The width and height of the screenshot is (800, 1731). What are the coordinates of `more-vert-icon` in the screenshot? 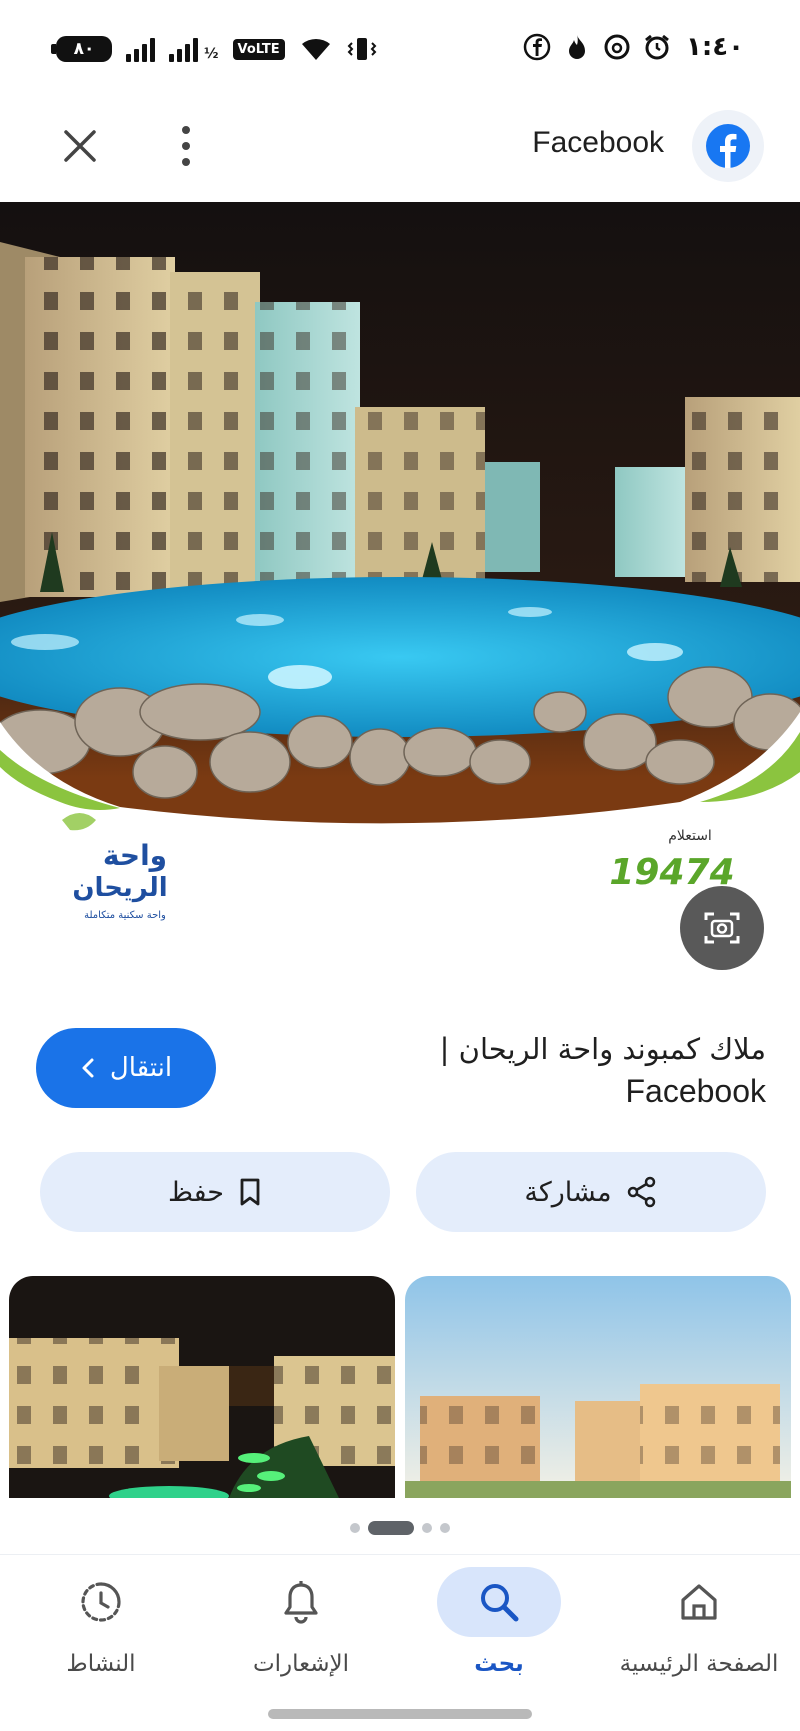 It's located at (186, 130).